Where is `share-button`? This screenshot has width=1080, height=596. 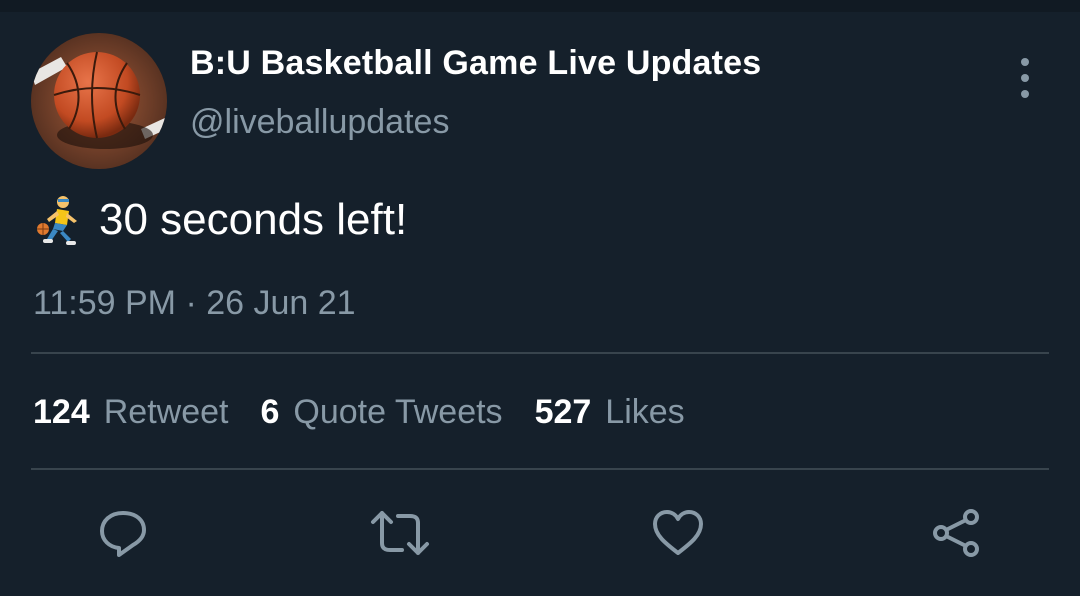
share-button is located at coordinates (956, 533).